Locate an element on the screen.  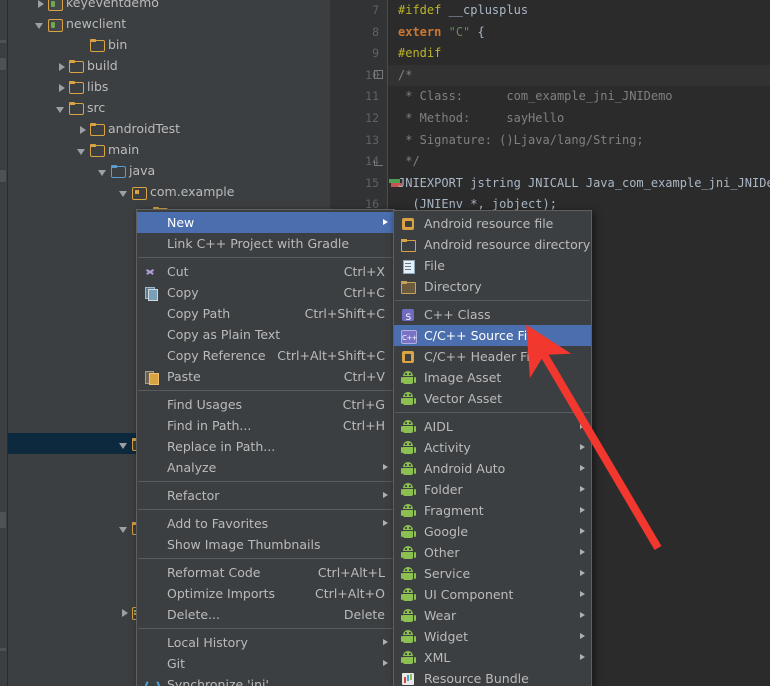
menu-item-label: Copy as Plain Text is located at coordinates (224, 334).